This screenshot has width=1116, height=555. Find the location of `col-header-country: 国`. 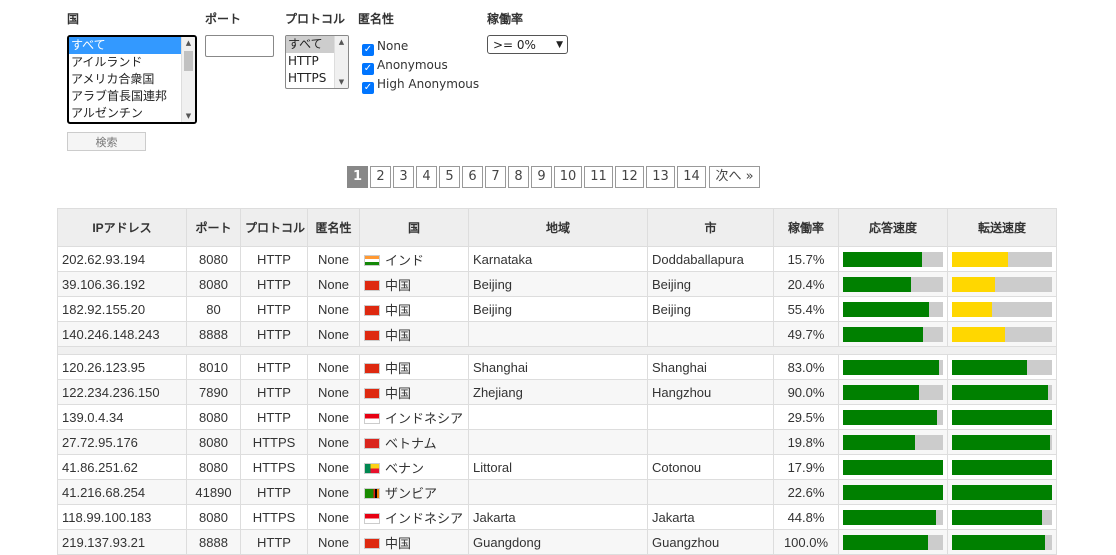

col-header-country: 国 is located at coordinates (414, 227).